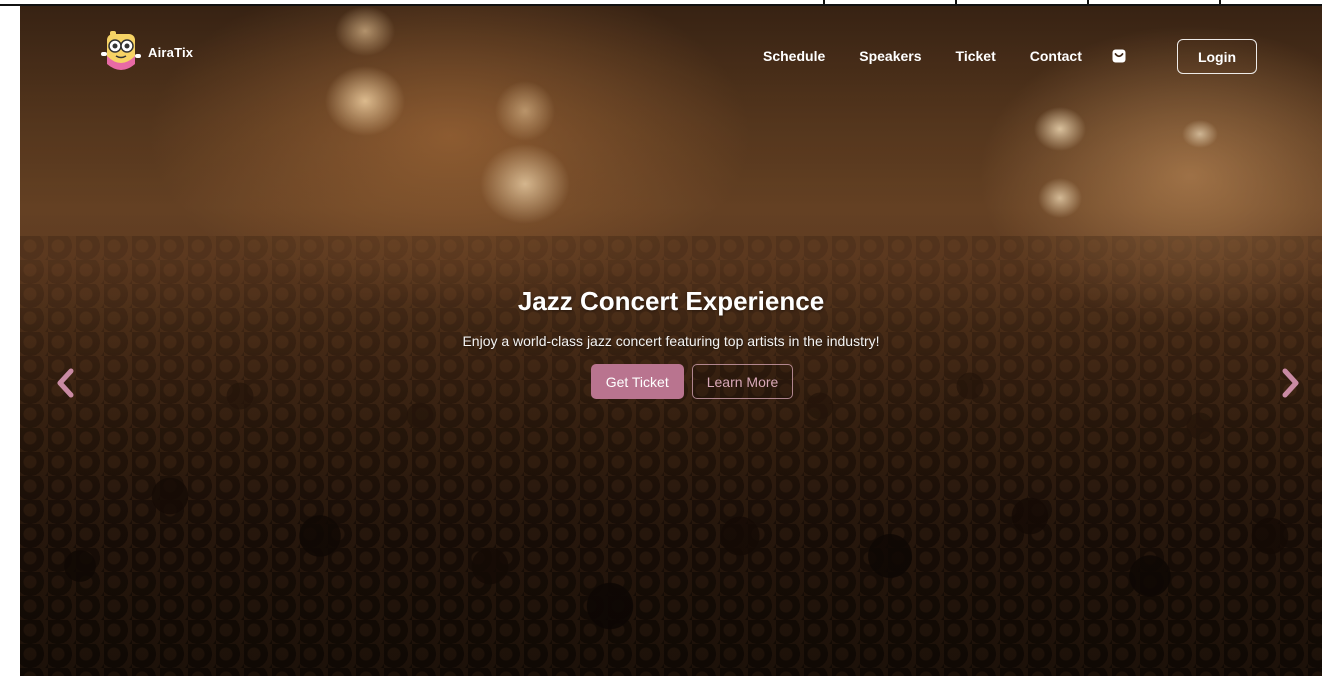  I want to click on cart-button, so click(1119, 56).